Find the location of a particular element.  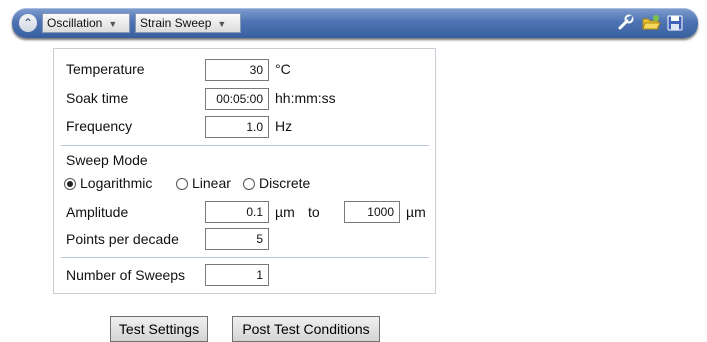

folder-open-icon is located at coordinates (651, 23).